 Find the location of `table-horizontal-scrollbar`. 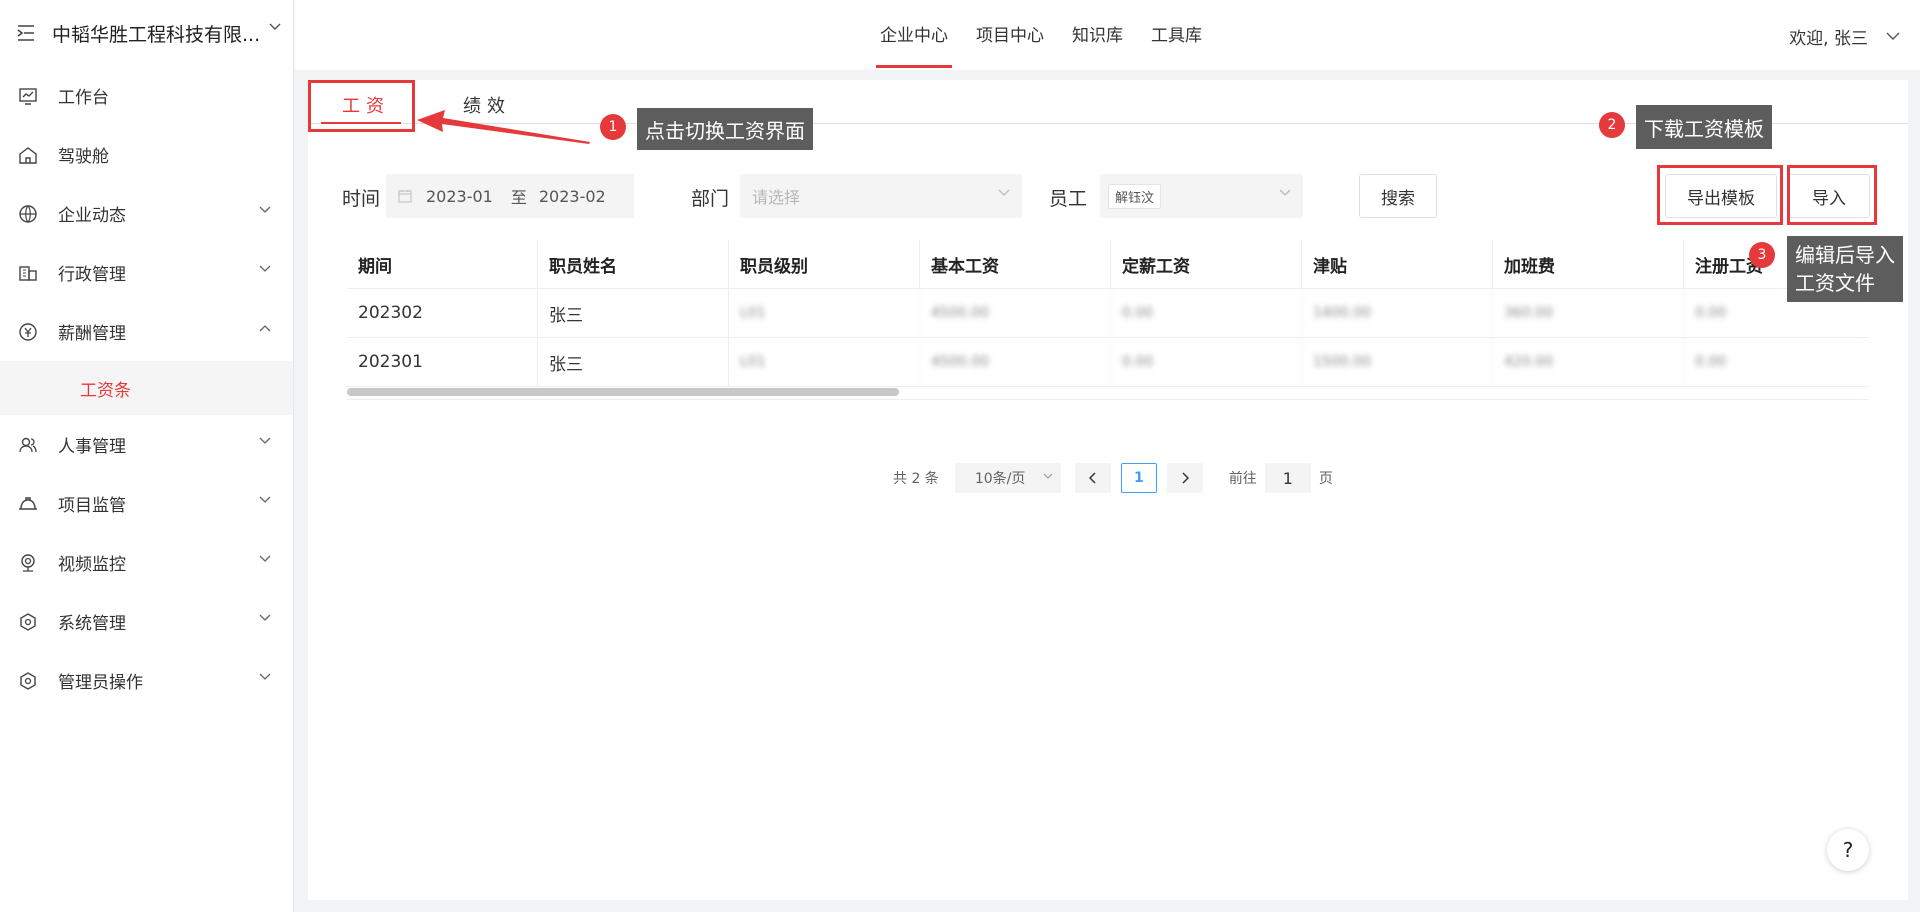

table-horizontal-scrollbar is located at coordinates (623, 392).